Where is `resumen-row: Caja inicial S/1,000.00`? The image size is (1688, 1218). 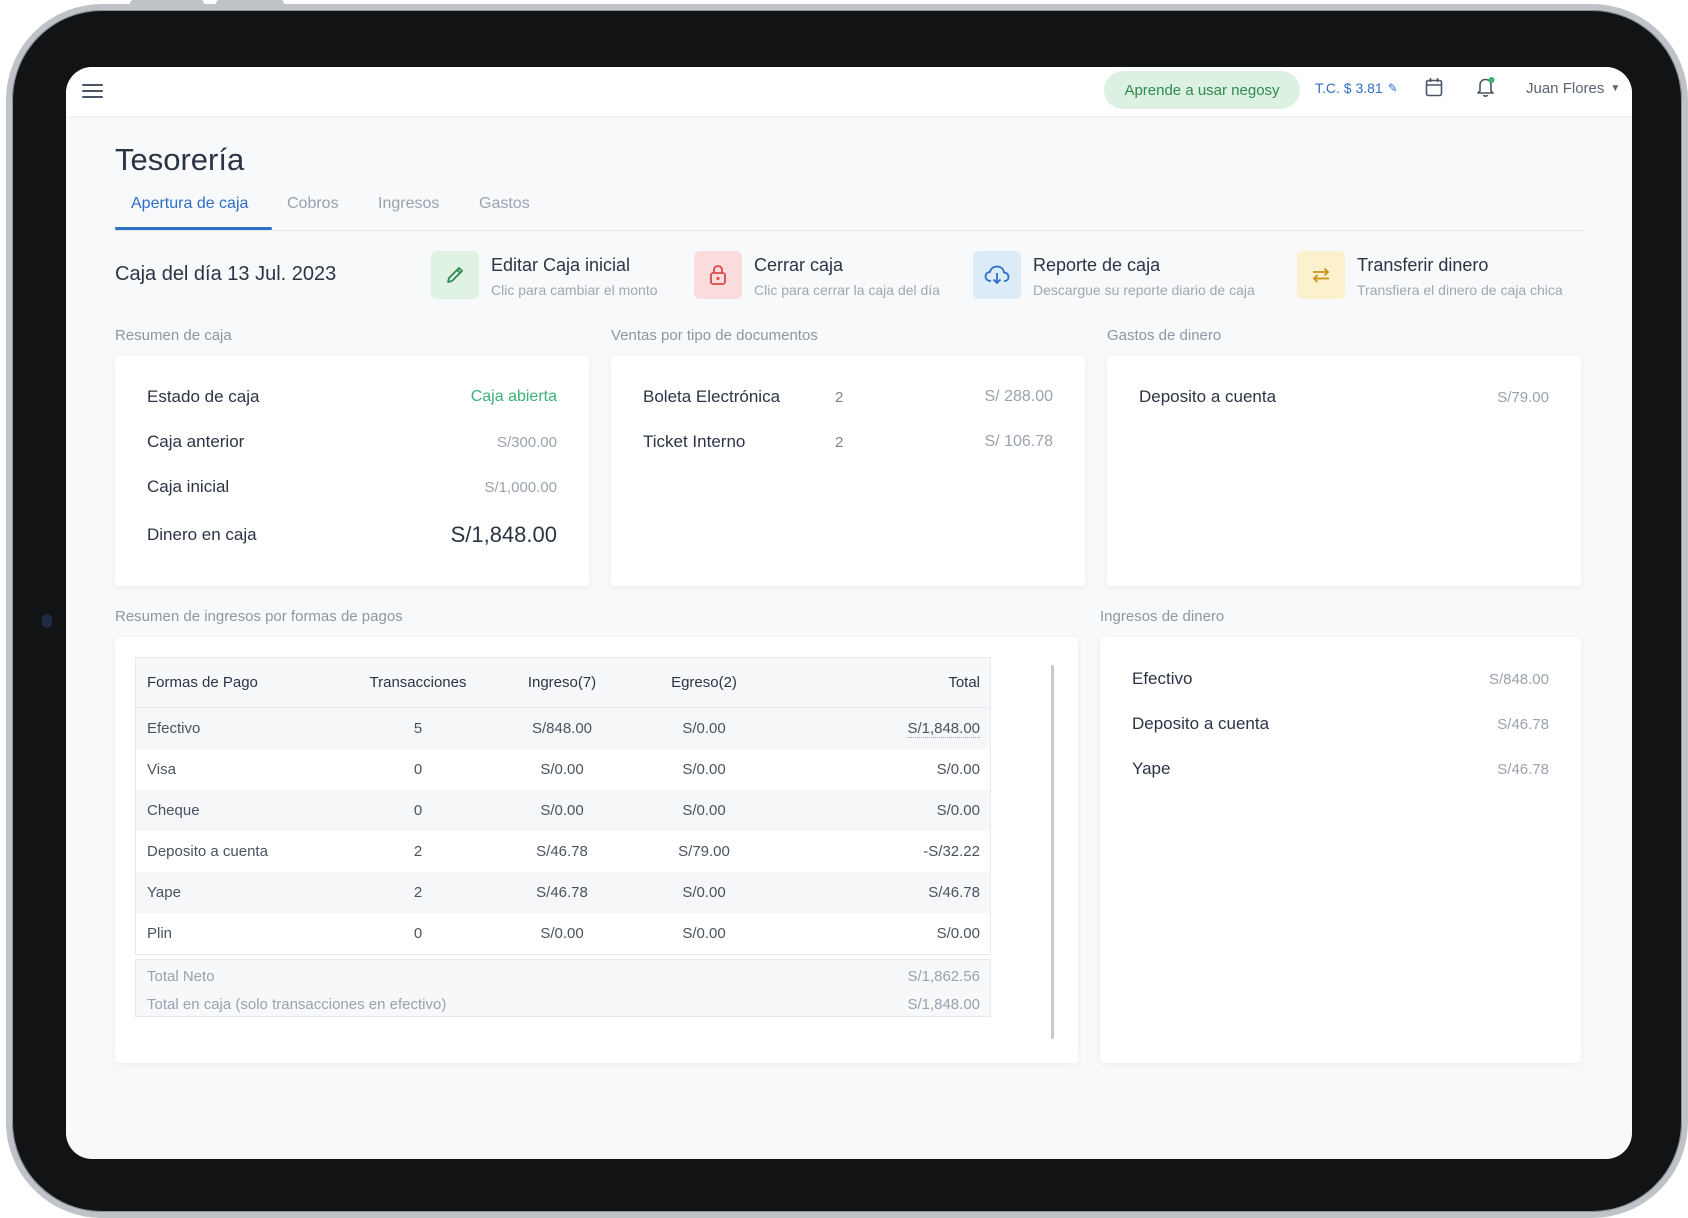
resumen-row: Caja inicial S/1,000.00 is located at coordinates (352, 487).